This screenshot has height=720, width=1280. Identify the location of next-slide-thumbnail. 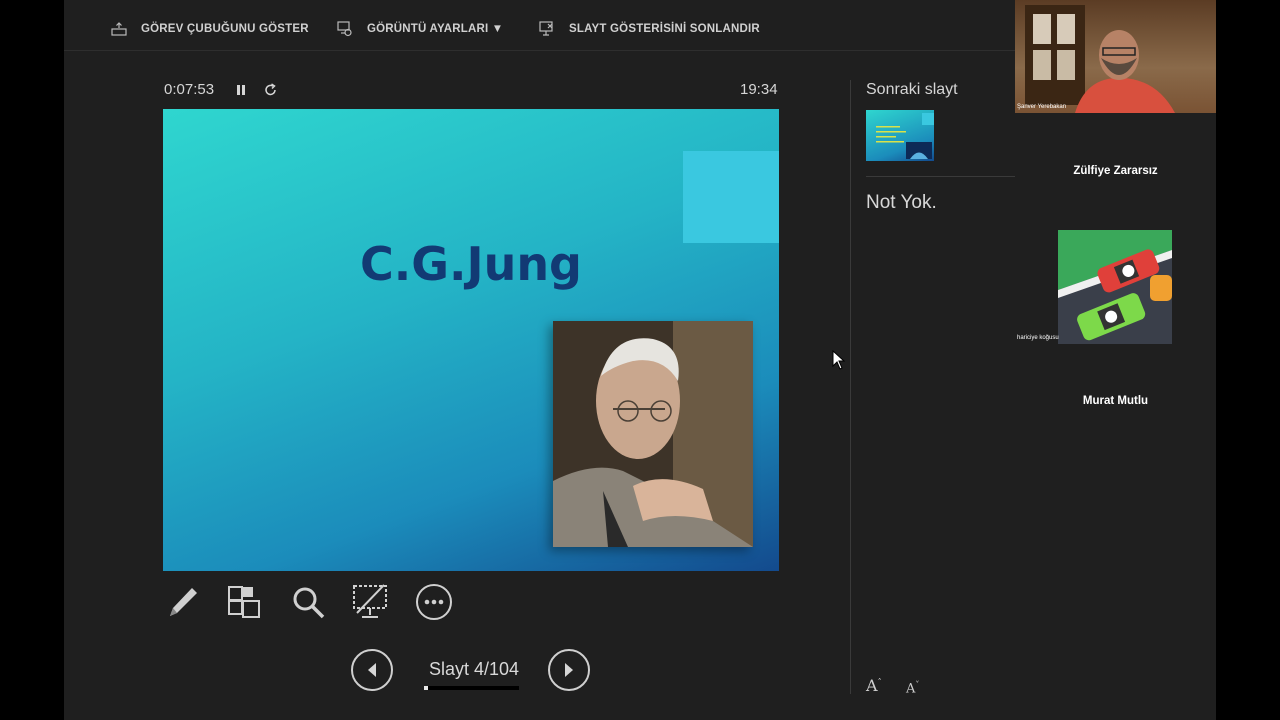
(900, 135).